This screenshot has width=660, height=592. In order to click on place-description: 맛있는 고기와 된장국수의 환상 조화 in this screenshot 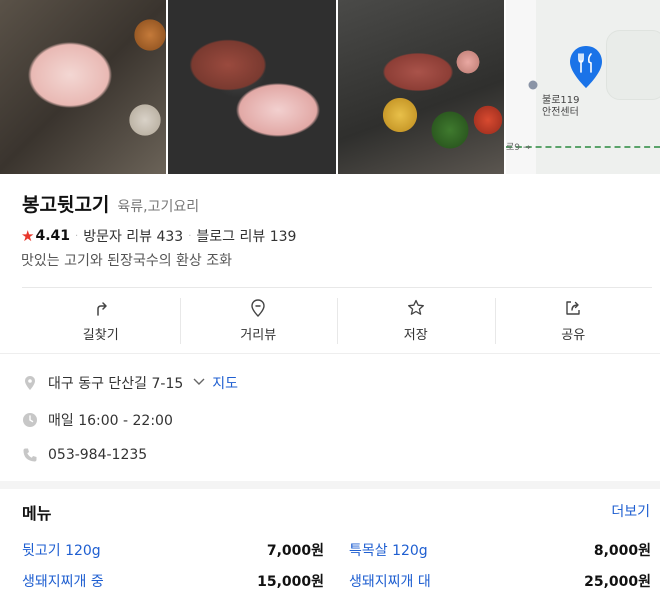, I will do `click(126, 261)`.